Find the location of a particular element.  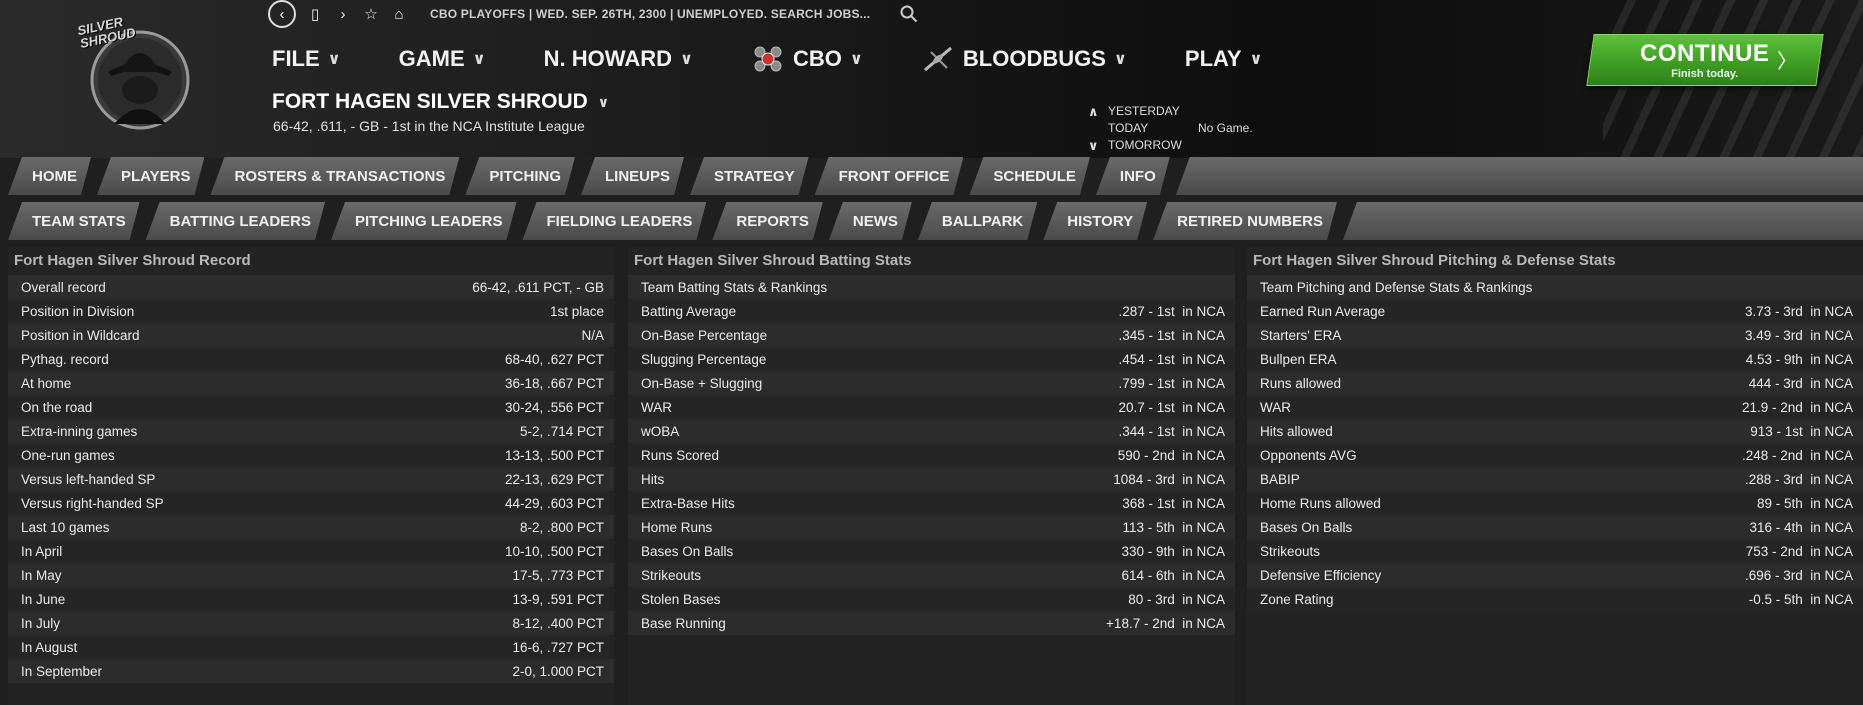

tab-news: NEWS is located at coordinates (870, 221).